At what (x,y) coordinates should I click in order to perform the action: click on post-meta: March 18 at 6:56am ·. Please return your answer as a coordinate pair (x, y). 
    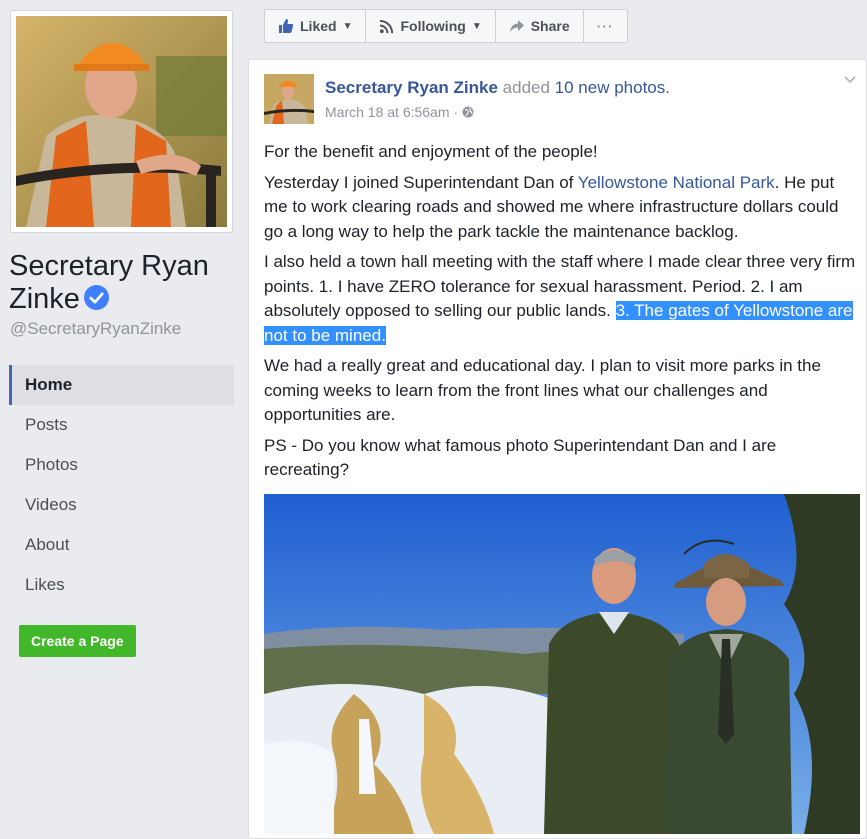
    Looking at the image, I should click on (399, 112).